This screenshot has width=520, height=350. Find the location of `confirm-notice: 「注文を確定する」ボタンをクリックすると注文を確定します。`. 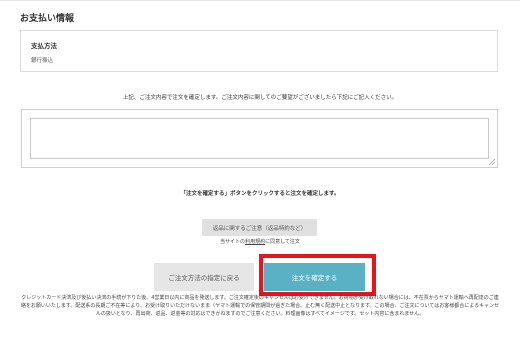

confirm-notice: 「注文を確定する」ボタンをクリックすると注文を確定します。 is located at coordinates (260, 194).